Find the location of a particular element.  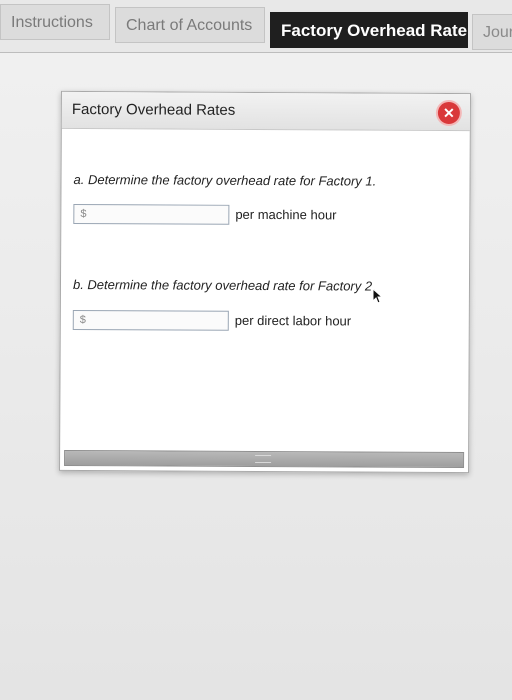

dialog-resize-bar is located at coordinates (264, 459).